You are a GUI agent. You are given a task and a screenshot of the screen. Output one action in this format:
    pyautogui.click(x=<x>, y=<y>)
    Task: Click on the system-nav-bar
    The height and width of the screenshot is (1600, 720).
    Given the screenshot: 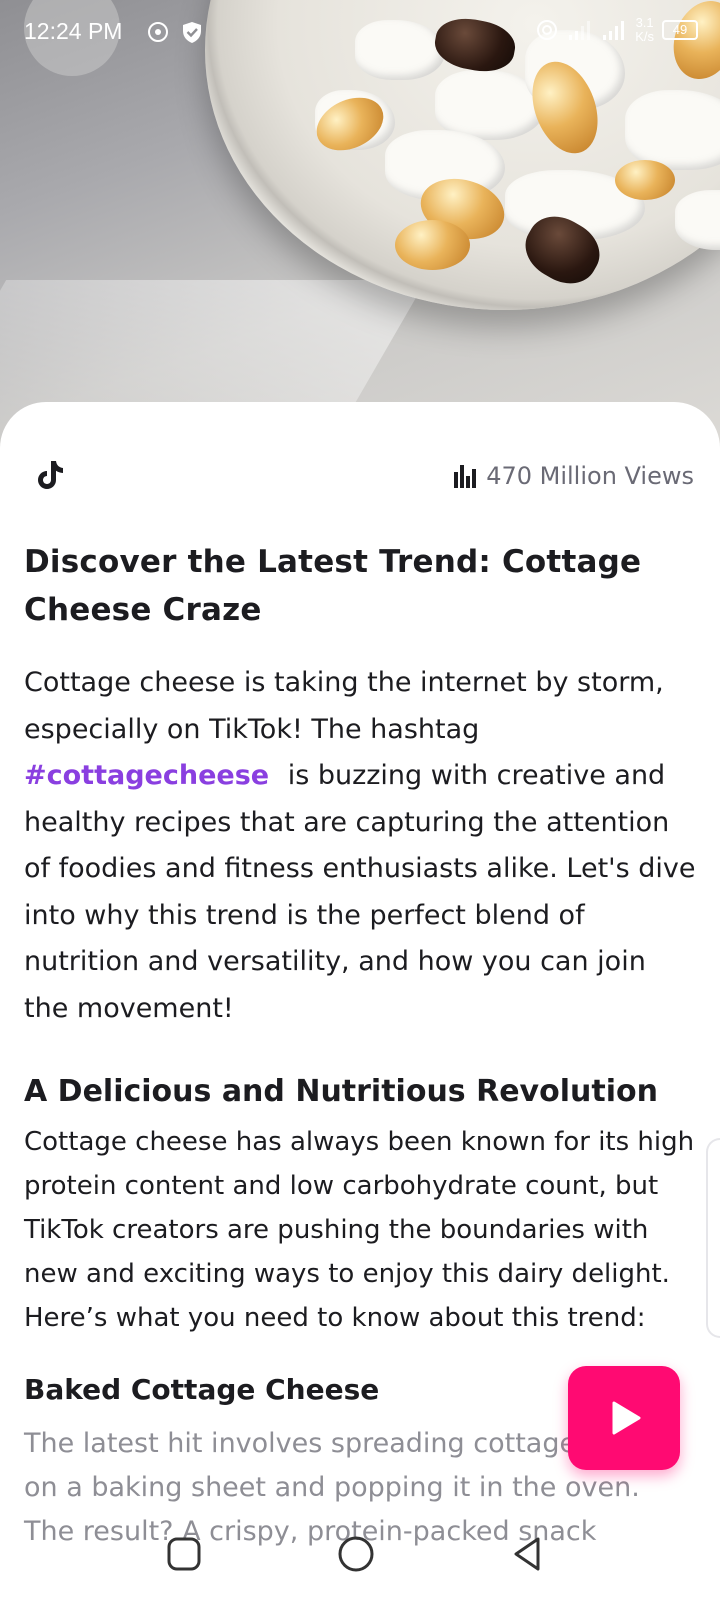 What is the action you would take?
    pyautogui.click(x=360, y=1560)
    